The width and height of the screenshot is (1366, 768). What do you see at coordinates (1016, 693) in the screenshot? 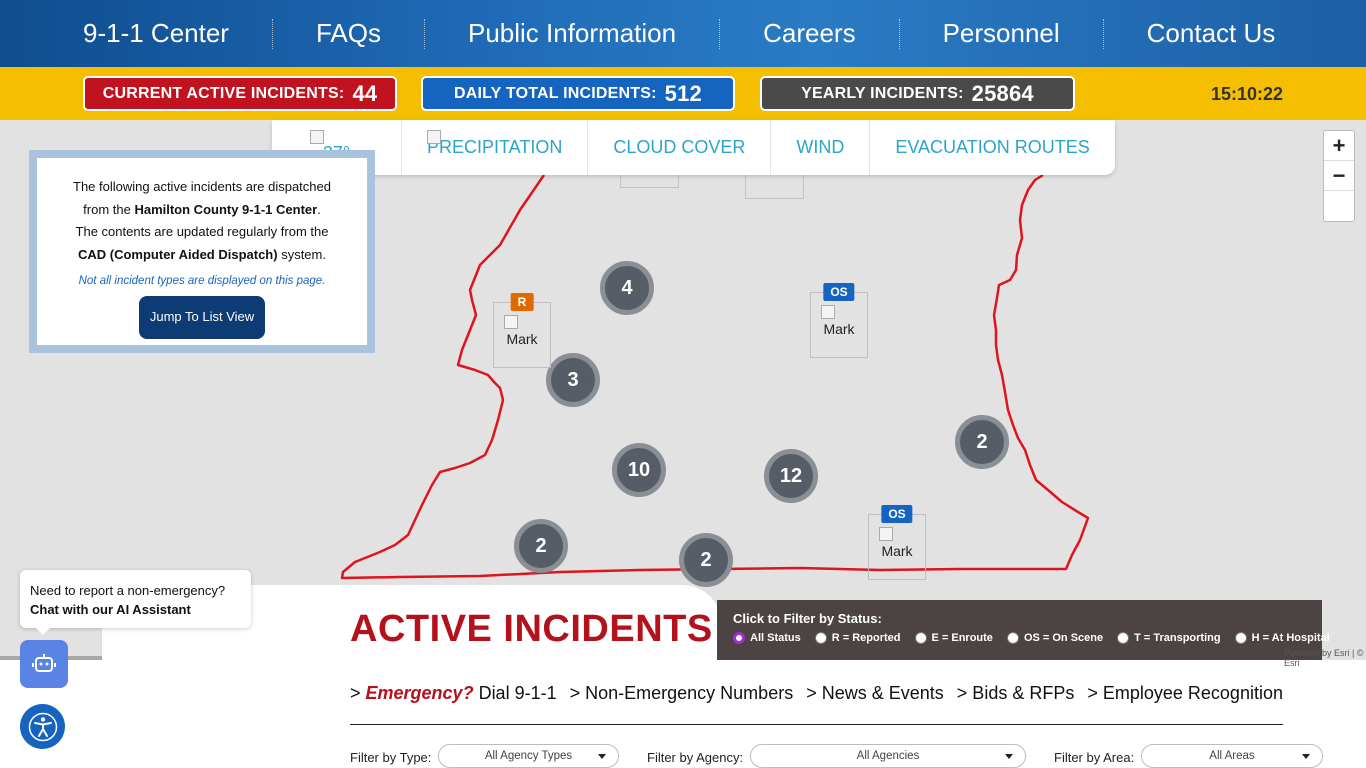
I see `link-bids-rfps: > Bids & RFPs` at bounding box center [1016, 693].